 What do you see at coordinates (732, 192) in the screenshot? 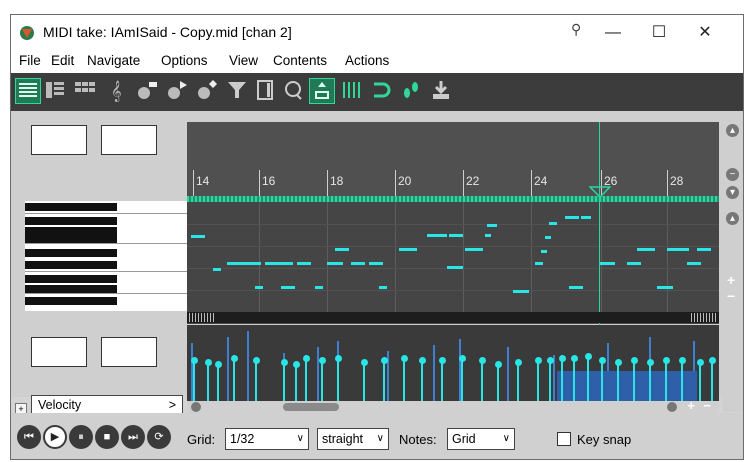
I see `scroll-down-icon: ▾` at bounding box center [732, 192].